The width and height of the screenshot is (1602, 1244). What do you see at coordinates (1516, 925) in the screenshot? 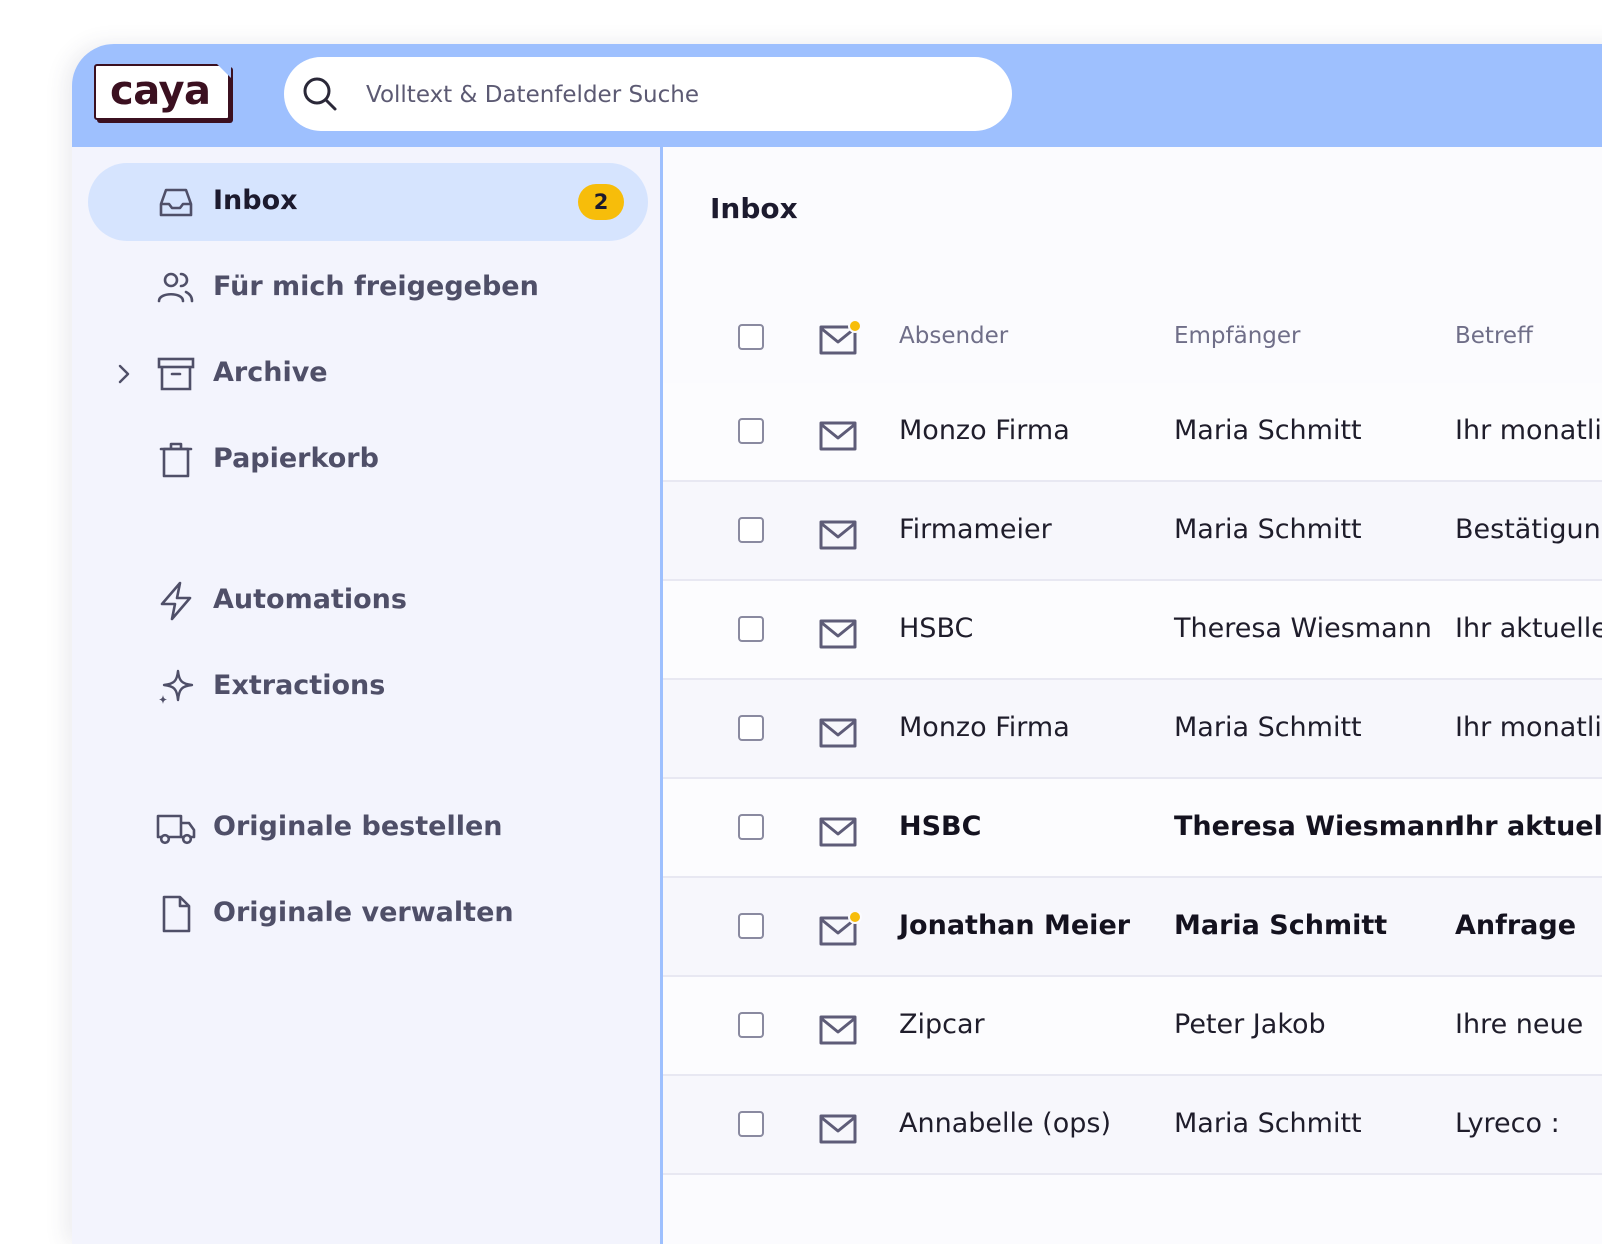
I see `row-subject: Anfrage` at bounding box center [1516, 925].